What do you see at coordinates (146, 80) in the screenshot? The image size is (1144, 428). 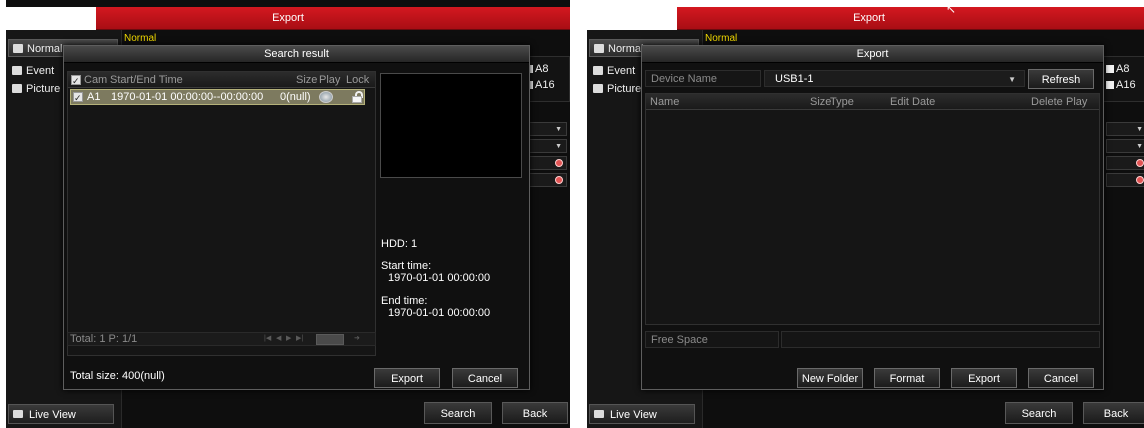 I see `col-header-time: Start/End Time` at bounding box center [146, 80].